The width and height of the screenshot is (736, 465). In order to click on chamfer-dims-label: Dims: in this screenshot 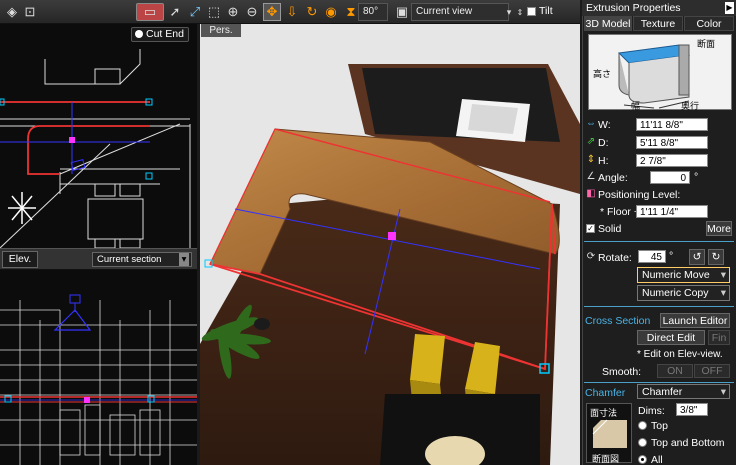, I will do `click(651, 411)`.